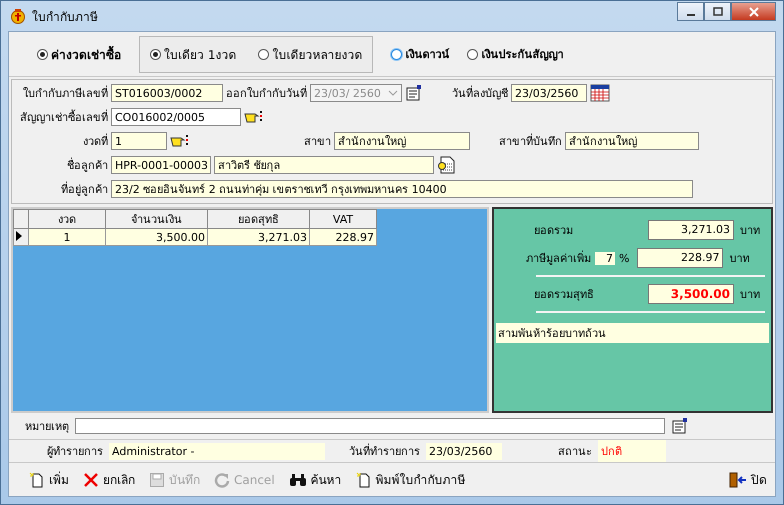  What do you see at coordinates (91, 480) in the screenshot?
I see `cross-icon` at bounding box center [91, 480].